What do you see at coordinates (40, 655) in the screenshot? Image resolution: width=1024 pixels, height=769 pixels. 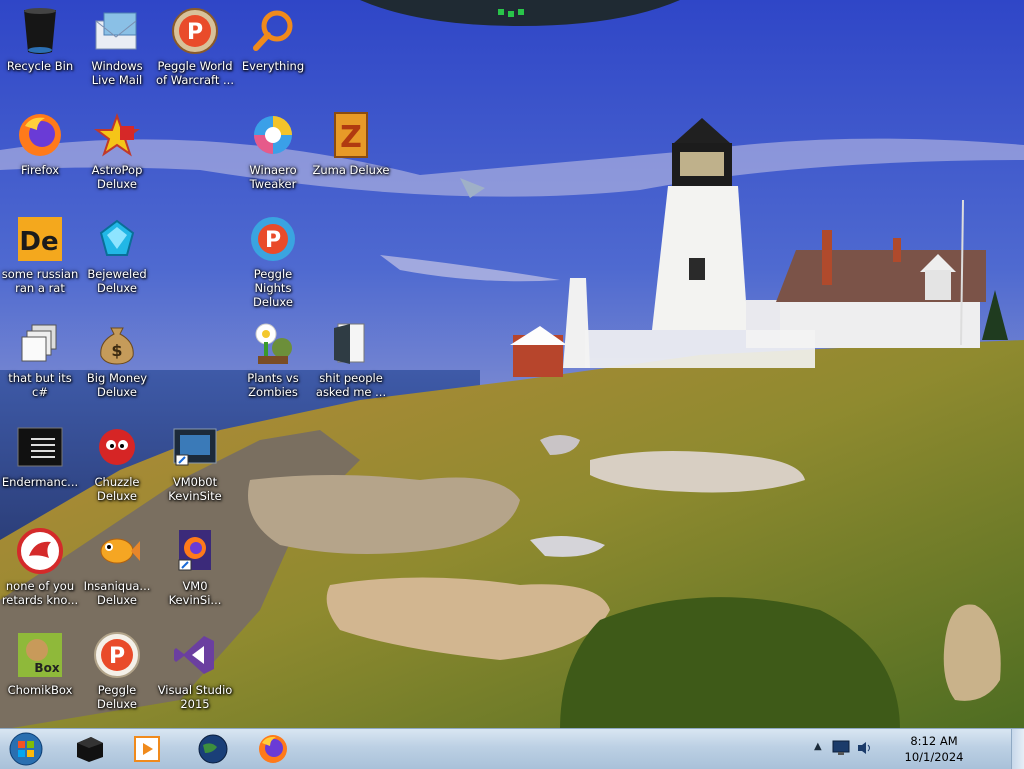 I see `chomikbox-icon: Box` at bounding box center [40, 655].